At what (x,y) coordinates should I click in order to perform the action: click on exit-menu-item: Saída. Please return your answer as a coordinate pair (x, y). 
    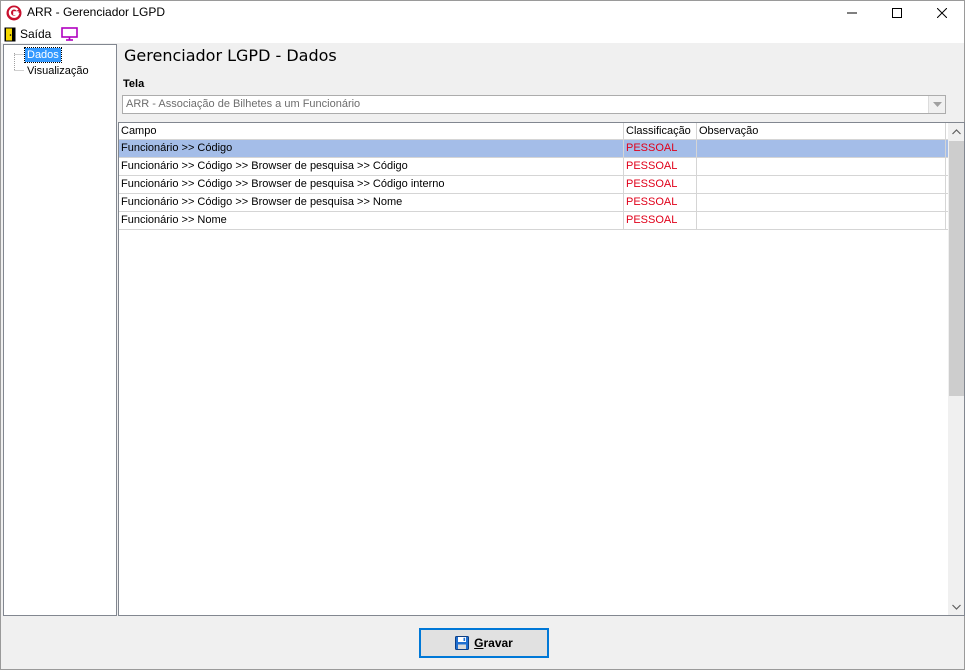
    Looking at the image, I should click on (27, 34).